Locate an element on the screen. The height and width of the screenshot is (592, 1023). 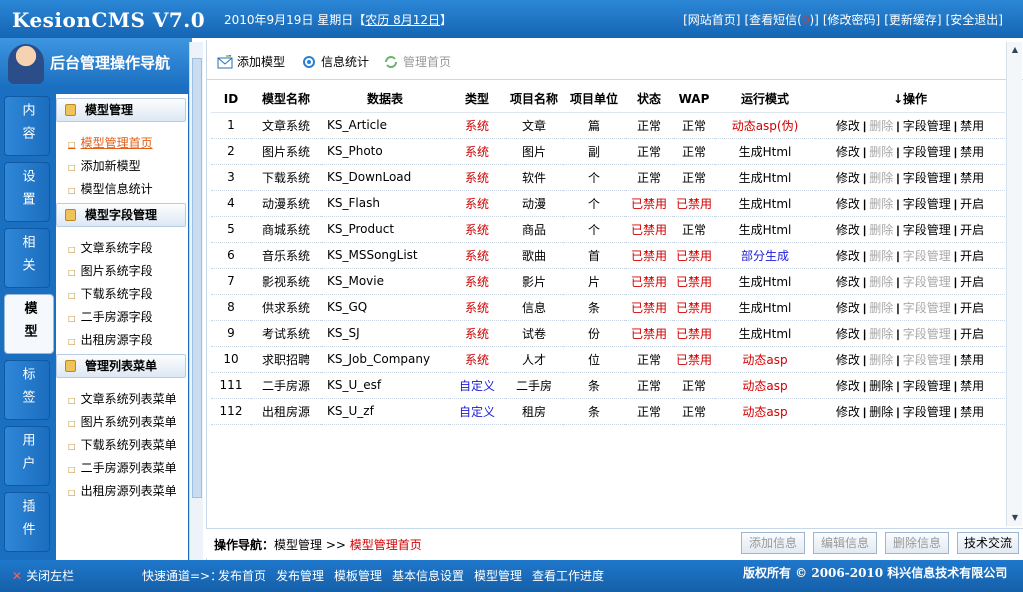
menu-item-add-model: 添加新模型 is located at coordinates (104, 165).